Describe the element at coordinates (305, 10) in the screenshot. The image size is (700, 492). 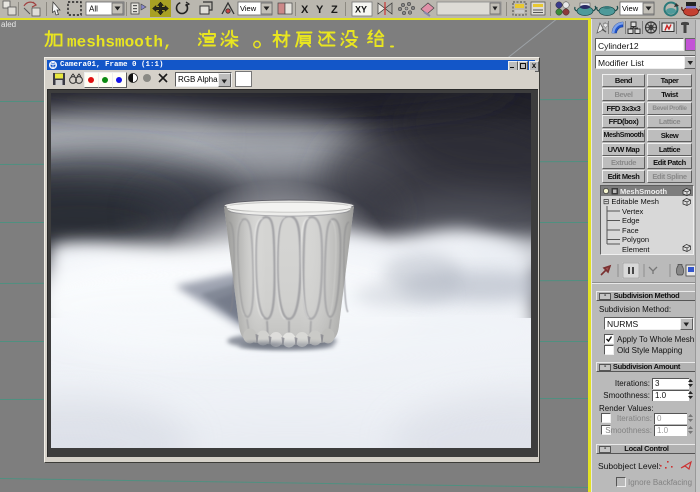
I see `svg-text: X` at that location.